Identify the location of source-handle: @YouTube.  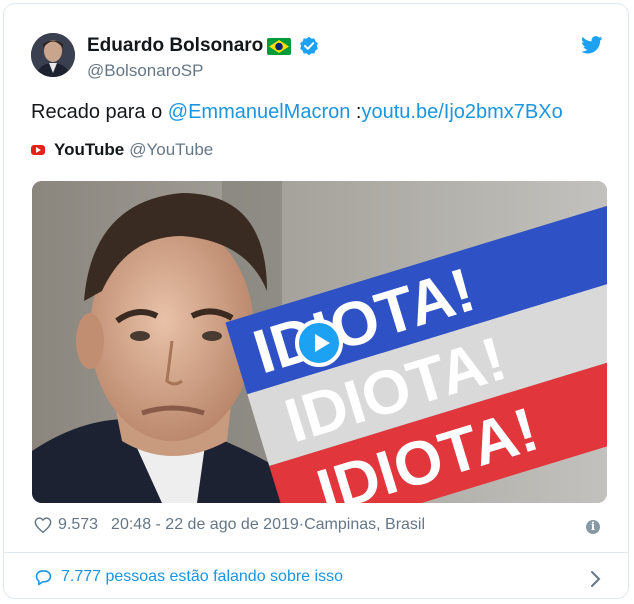
(171, 150).